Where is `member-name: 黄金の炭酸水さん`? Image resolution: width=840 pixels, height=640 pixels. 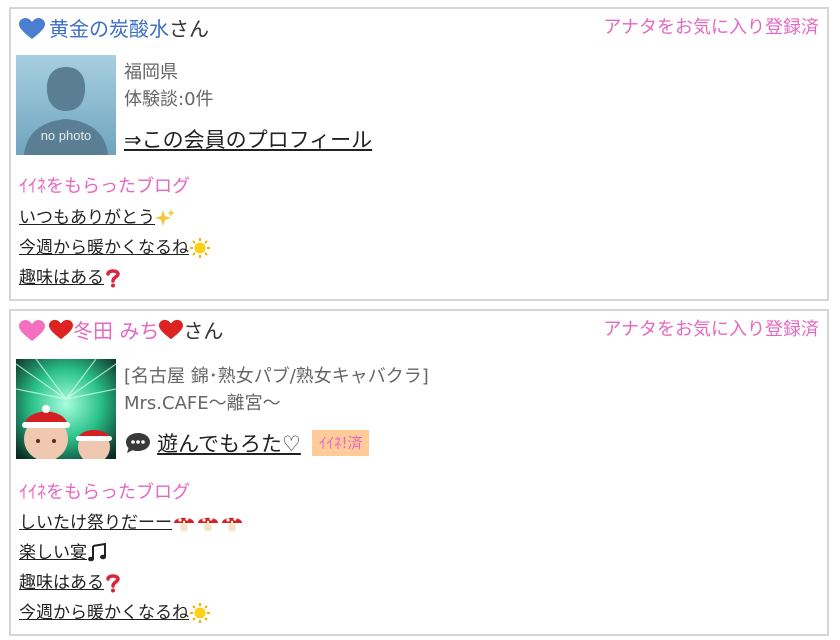 member-name: 黄金の炭酸水さん is located at coordinates (129, 29).